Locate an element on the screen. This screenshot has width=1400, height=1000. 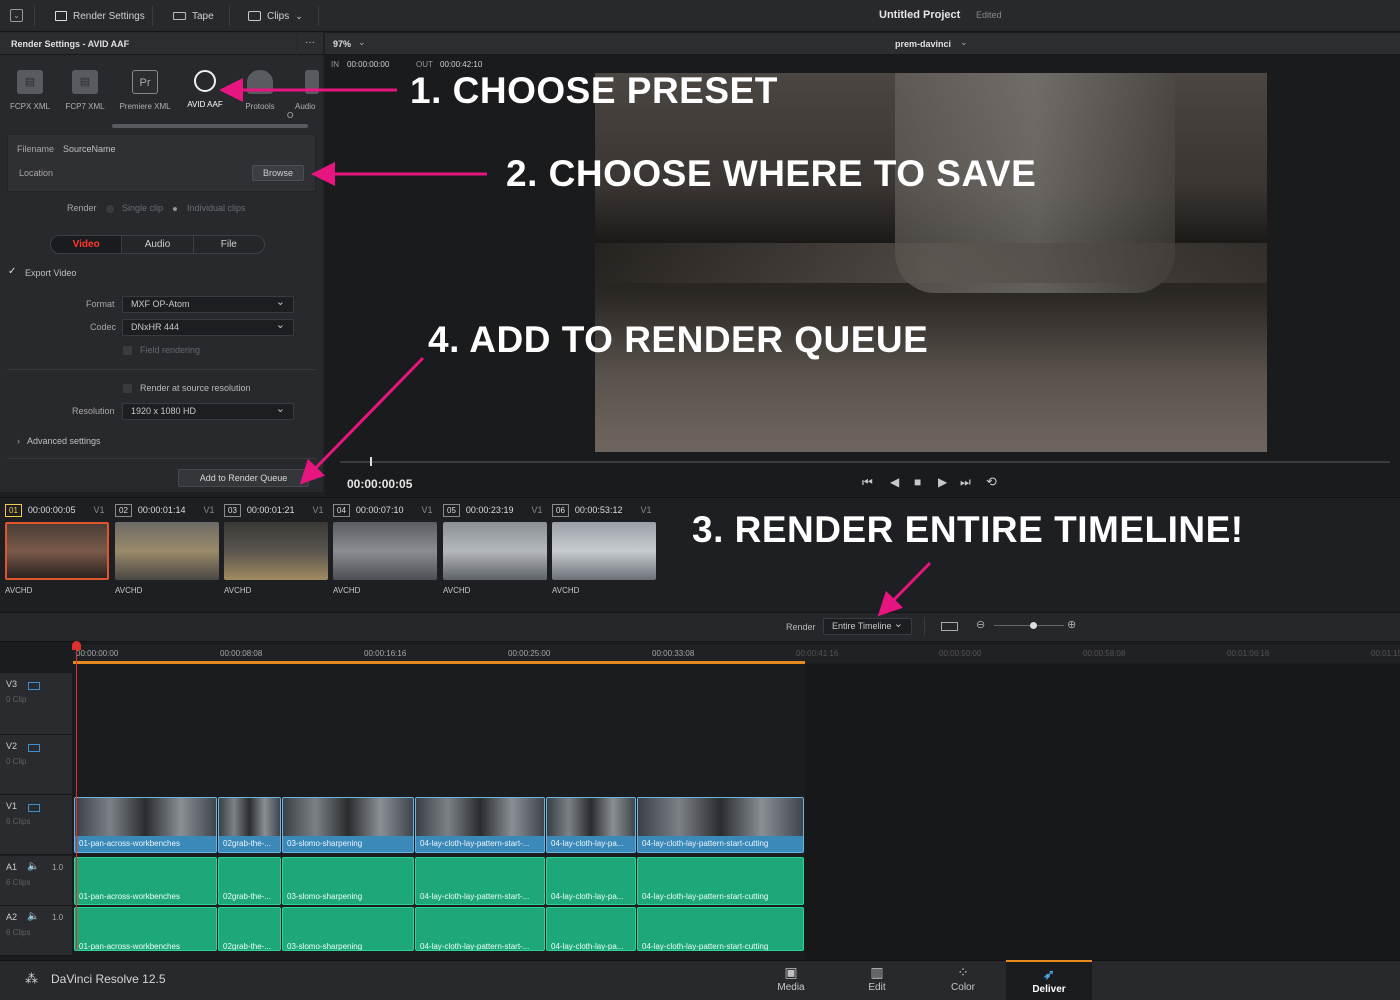
annotation-choose-save: 2. CHOOSE WHERE TO SAVE is located at coordinates (771, 173).